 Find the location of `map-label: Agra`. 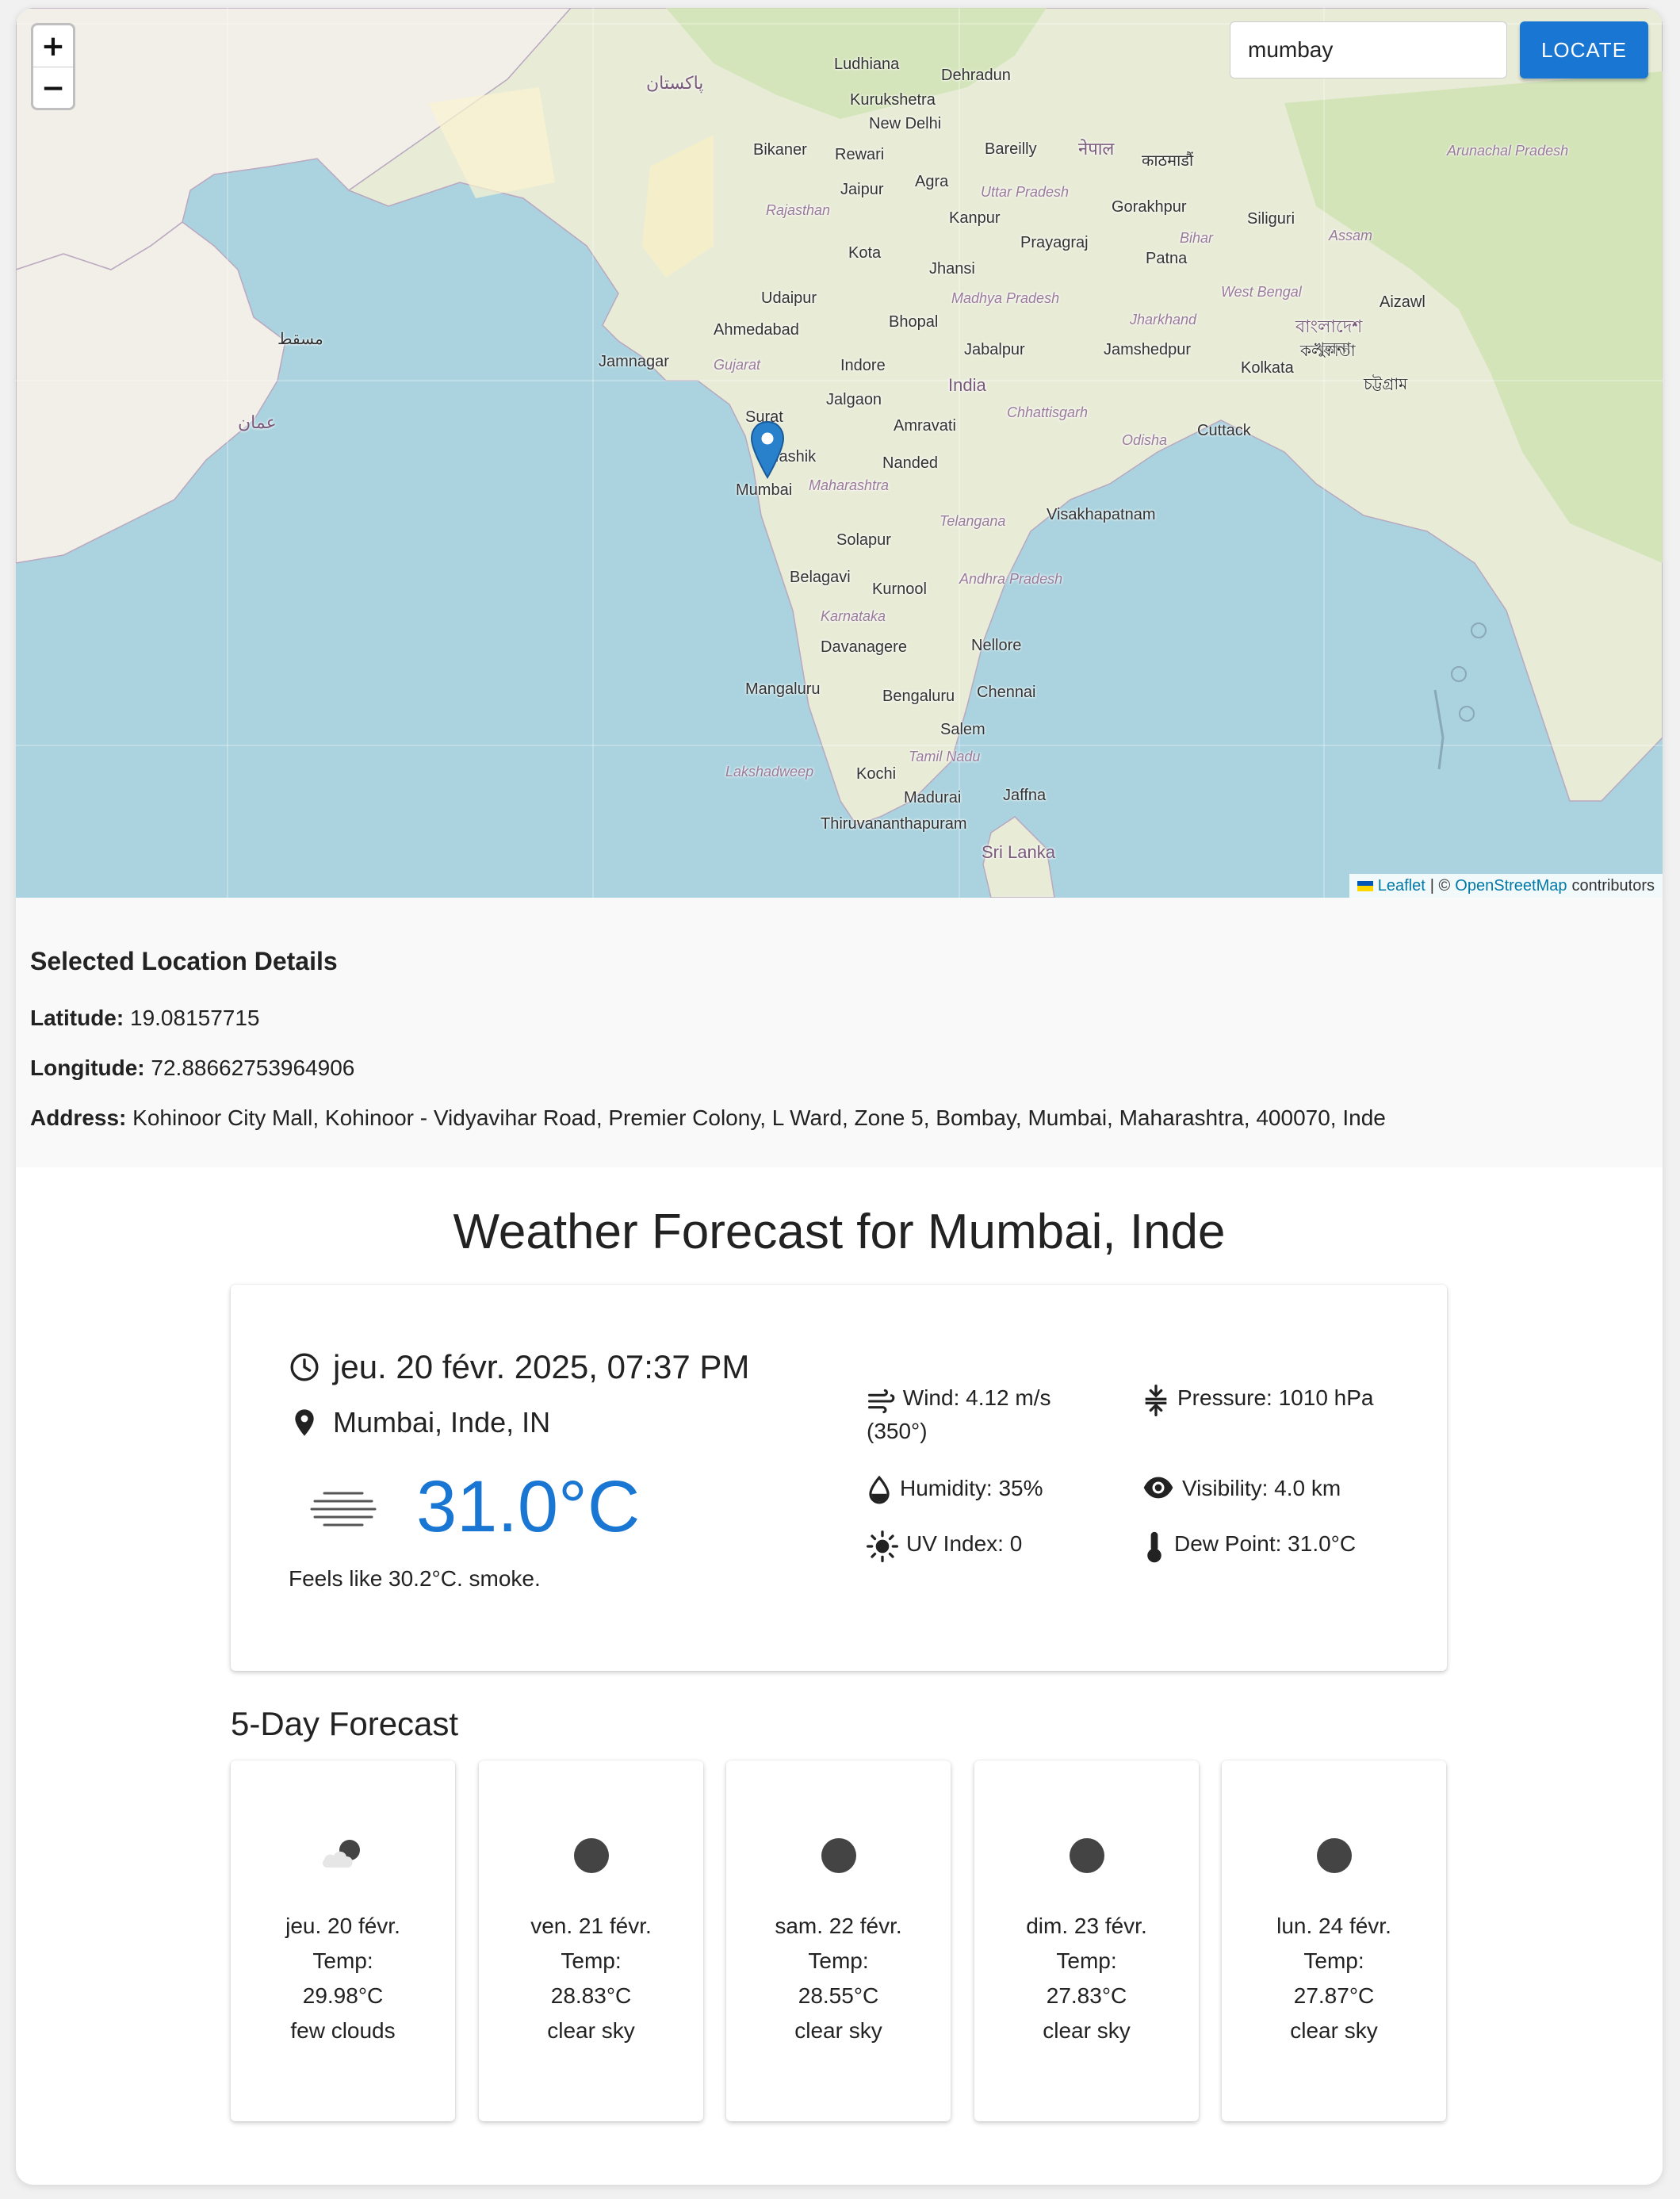

map-label: Agra is located at coordinates (932, 182).